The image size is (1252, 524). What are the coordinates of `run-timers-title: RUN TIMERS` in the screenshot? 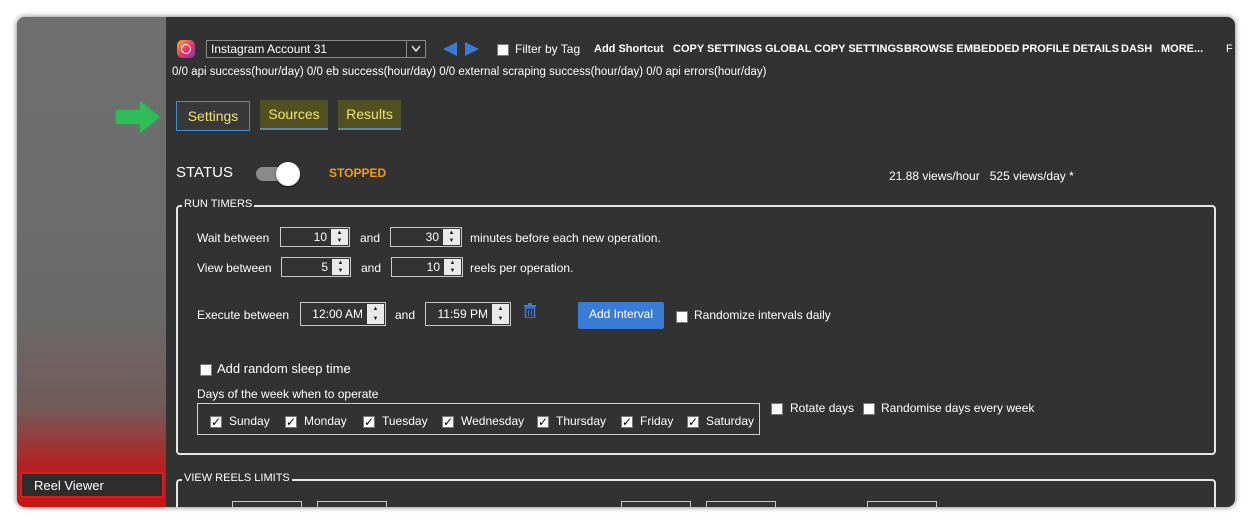 It's located at (218, 204).